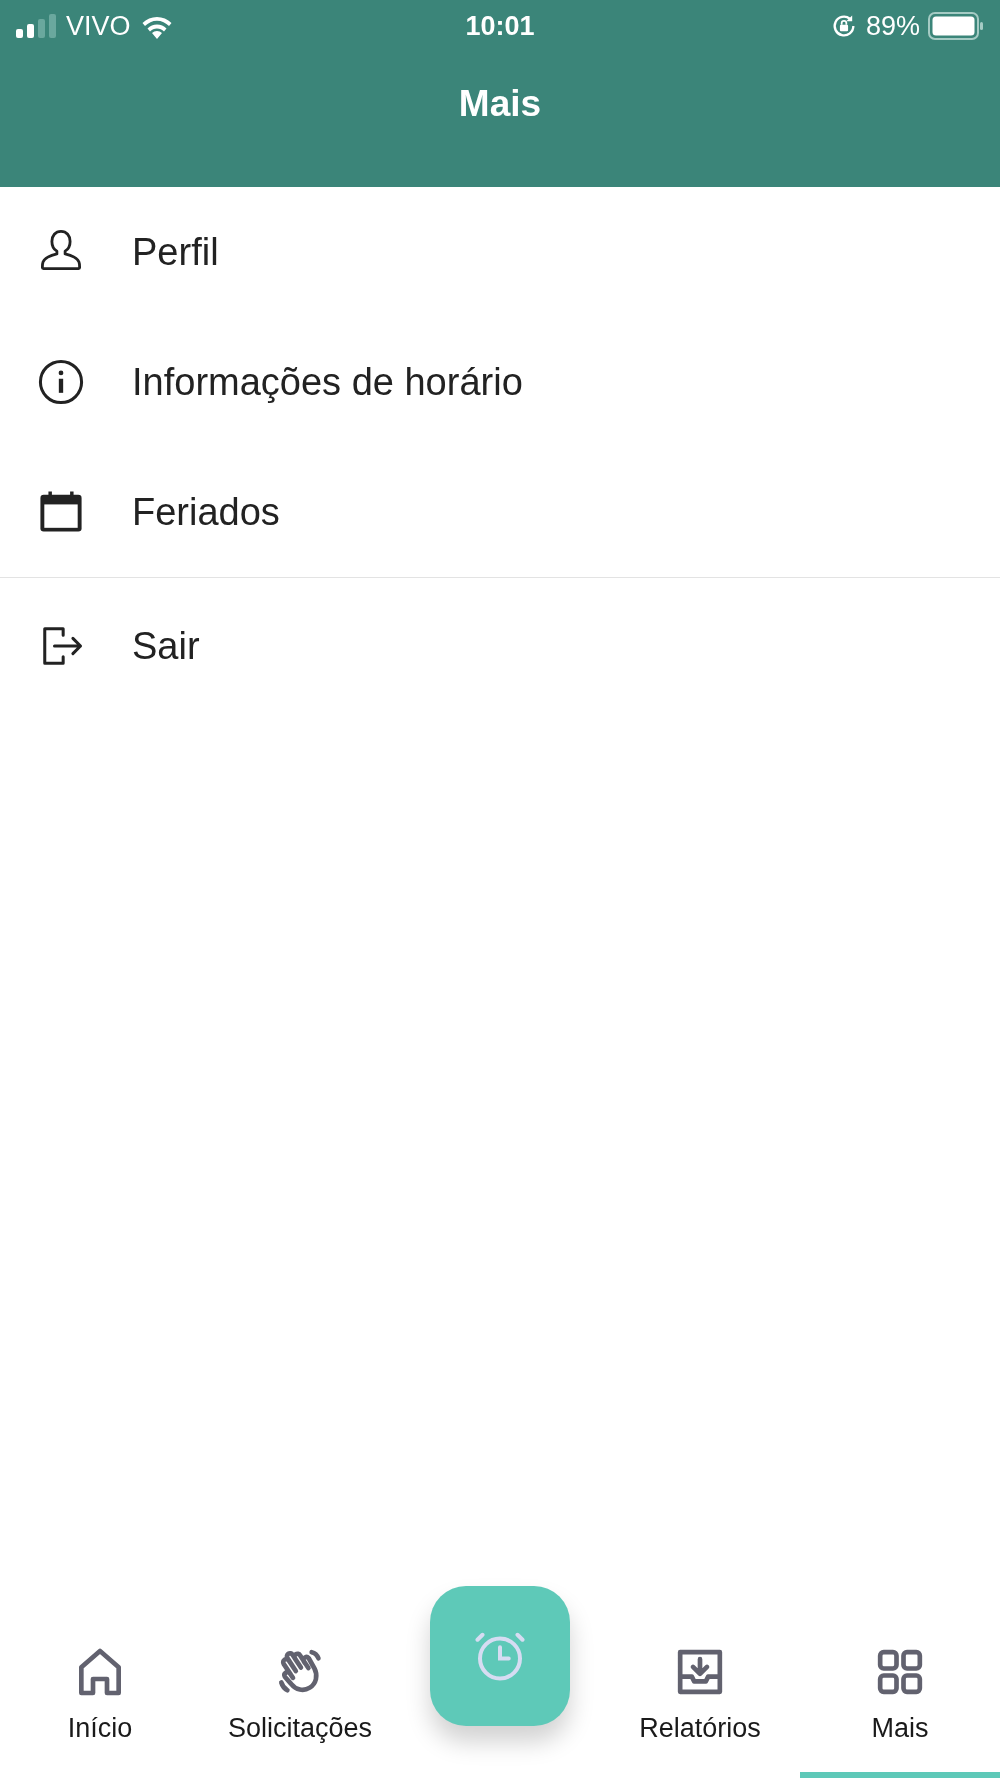 This screenshot has height=1778, width=1000. Describe the element at coordinates (500, 104) in the screenshot. I see `page-title: Mais` at that location.